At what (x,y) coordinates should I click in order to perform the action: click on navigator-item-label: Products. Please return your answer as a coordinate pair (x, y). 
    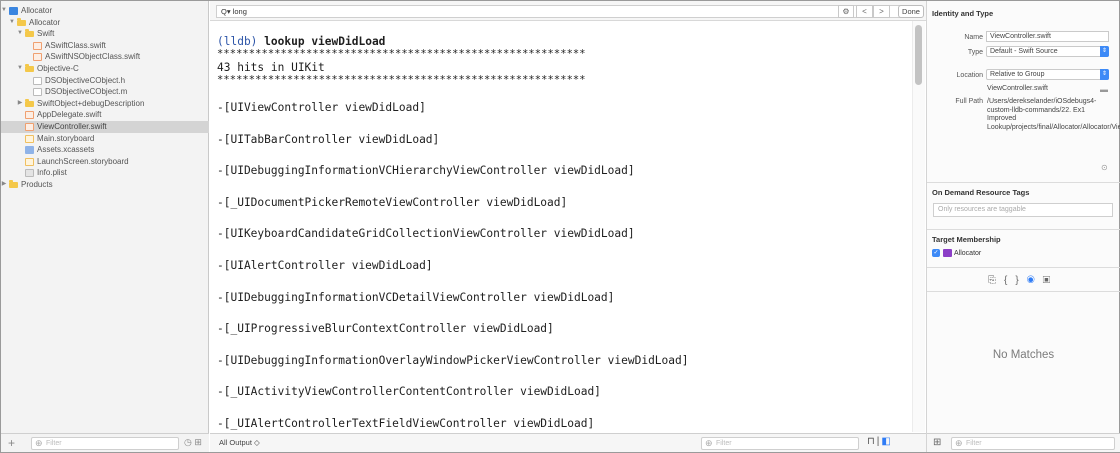
    Looking at the image, I should click on (37, 184).